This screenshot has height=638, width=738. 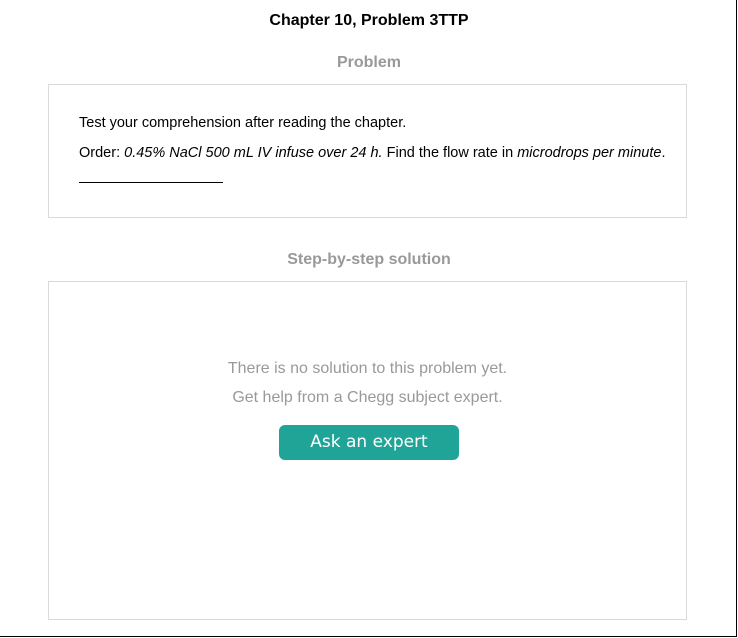 I want to click on order-medication: 0.45% NaCl 500 mL IV infuse over 24 h., so click(x=253, y=153).